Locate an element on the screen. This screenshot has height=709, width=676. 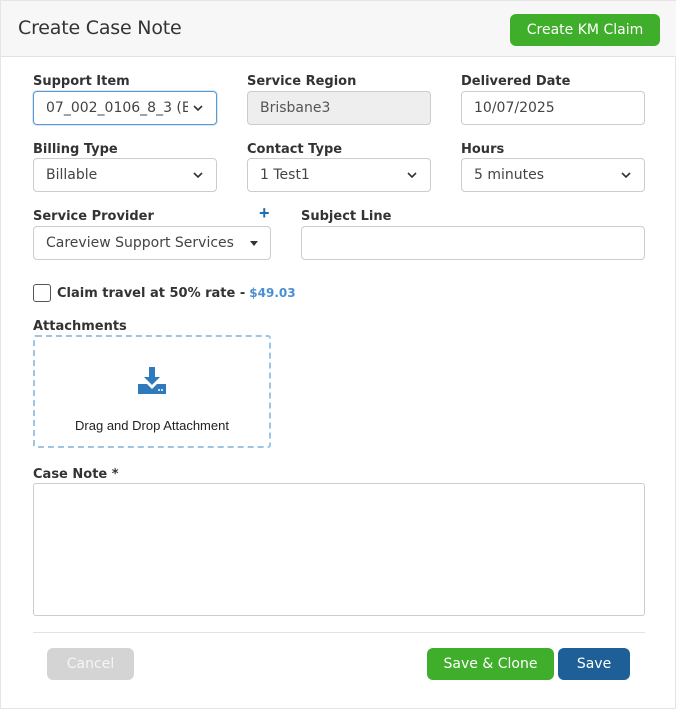
add-provider-icon: + is located at coordinates (264, 213).